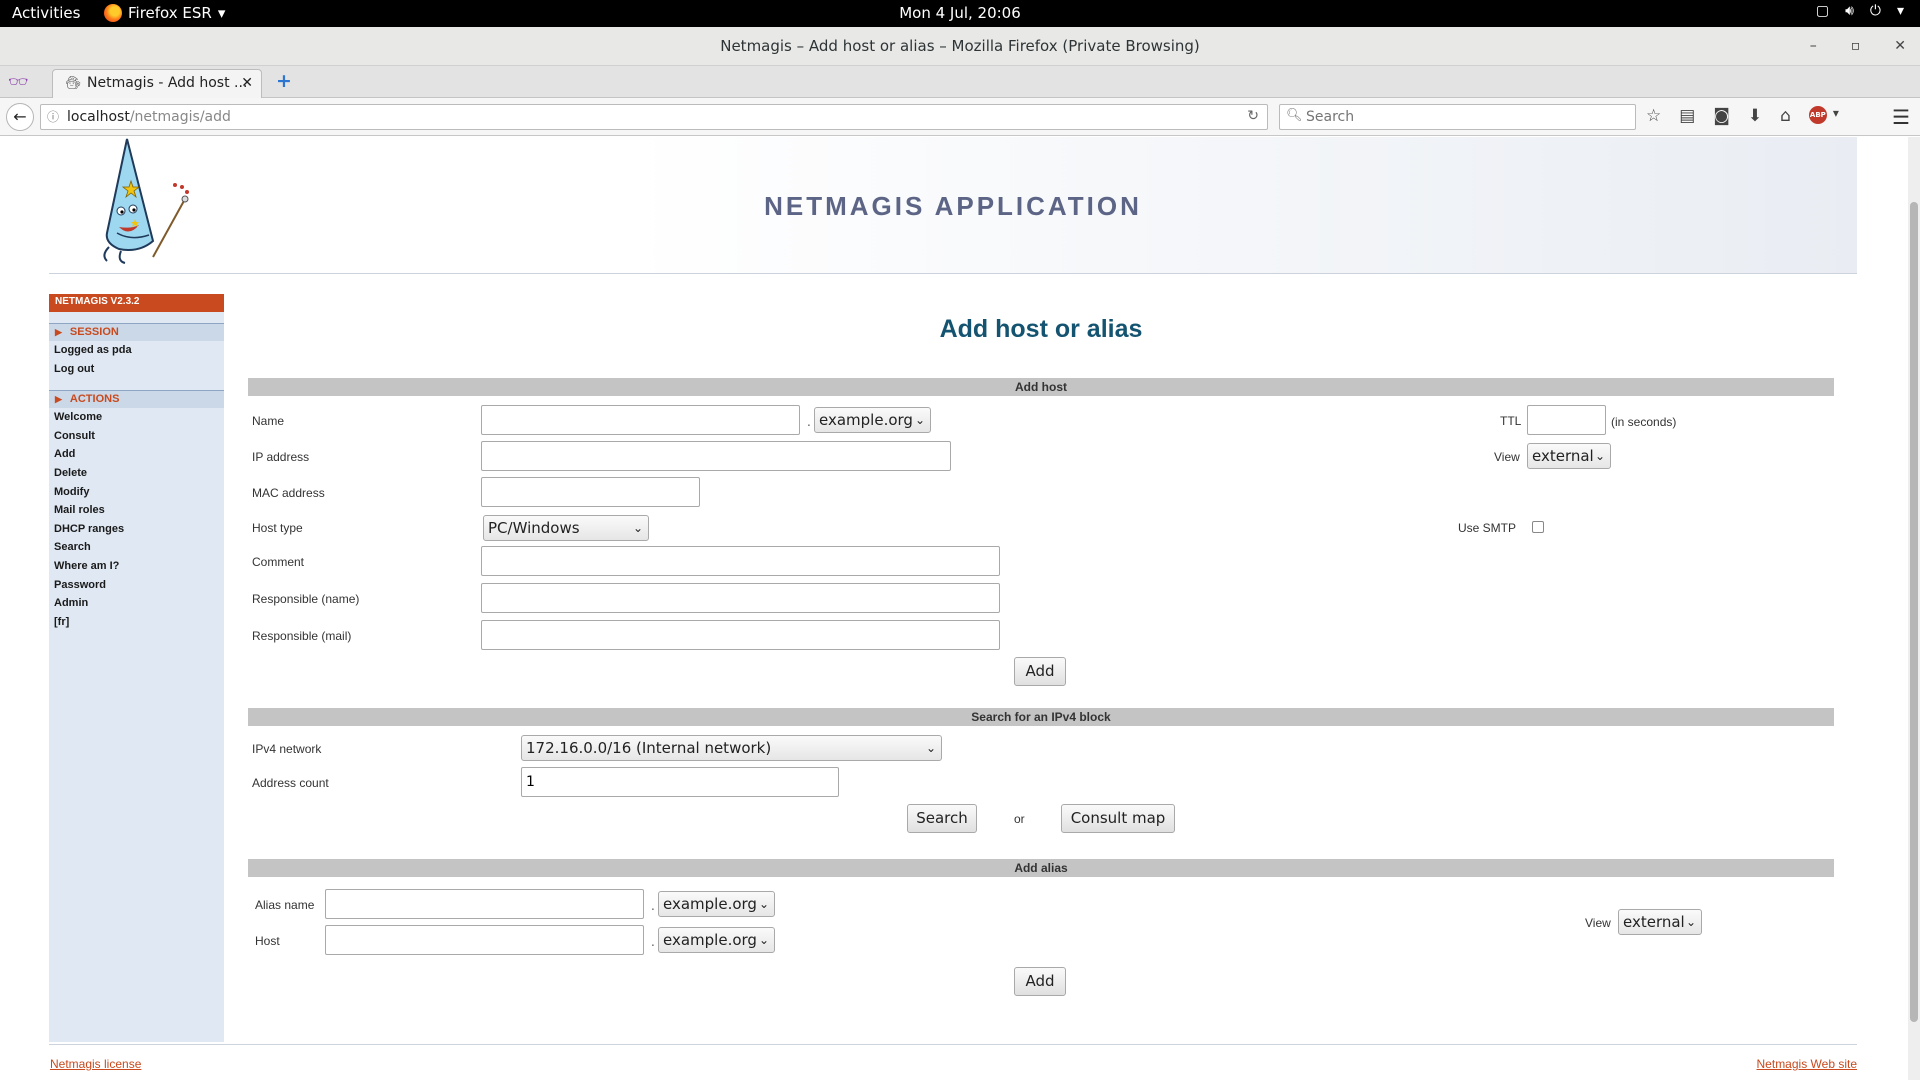 The width and height of the screenshot is (1920, 1080). I want to click on url-bar: ⓘ localhost/netmagis/add ↻, so click(654, 117).